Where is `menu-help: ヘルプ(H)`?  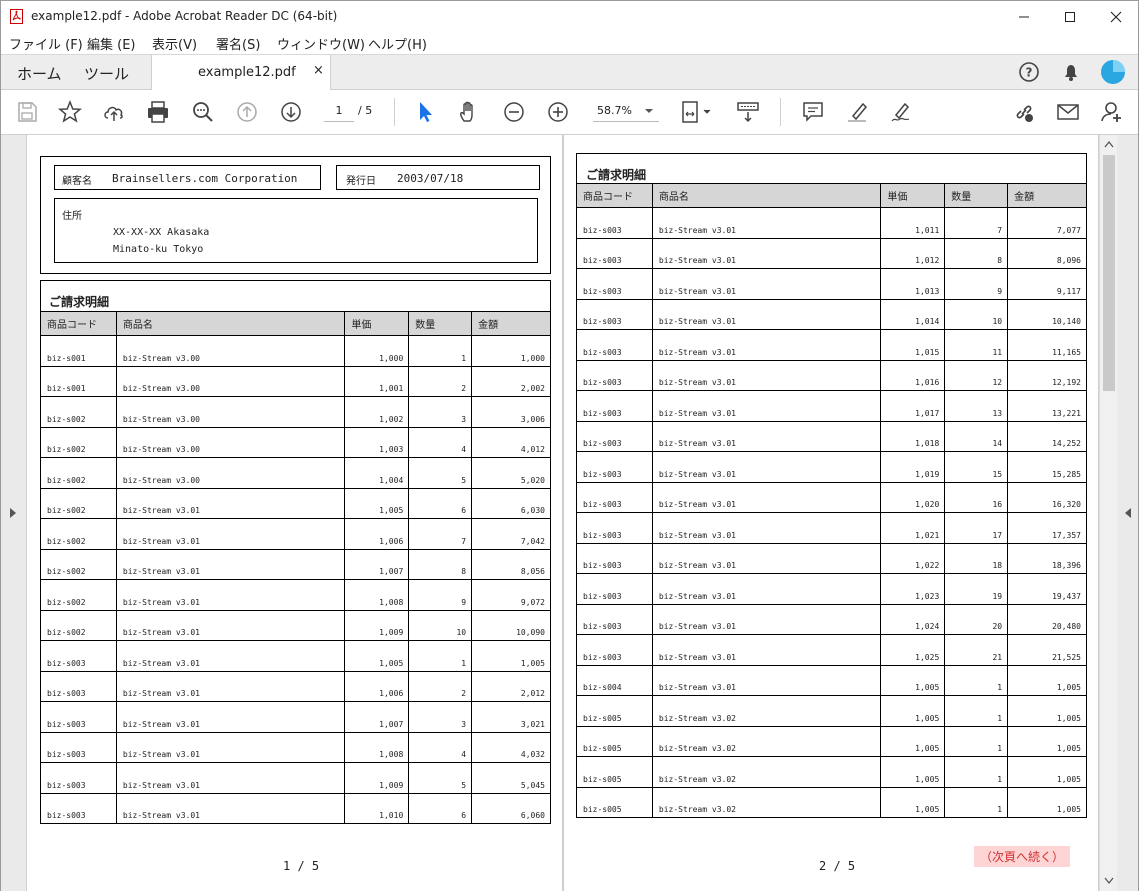
menu-help: ヘルプ(H) is located at coordinates (397, 43).